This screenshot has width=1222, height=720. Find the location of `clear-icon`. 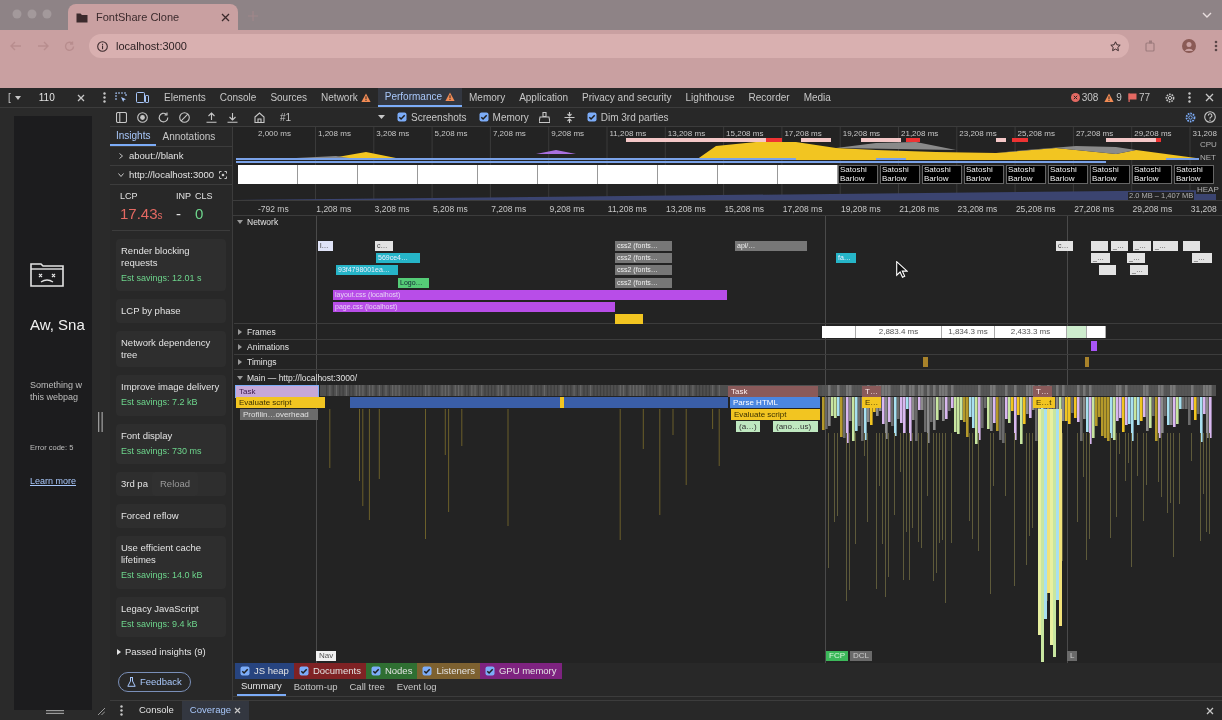

clear-icon is located at coordinates (184, 117).